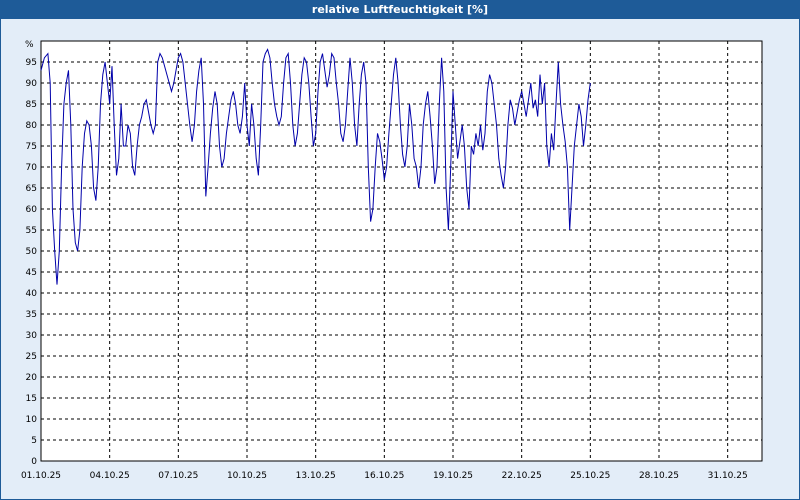 This screenshot has width=800, height=500. I want to click on x-tick-label: 01.10.25, so click(41, 476).